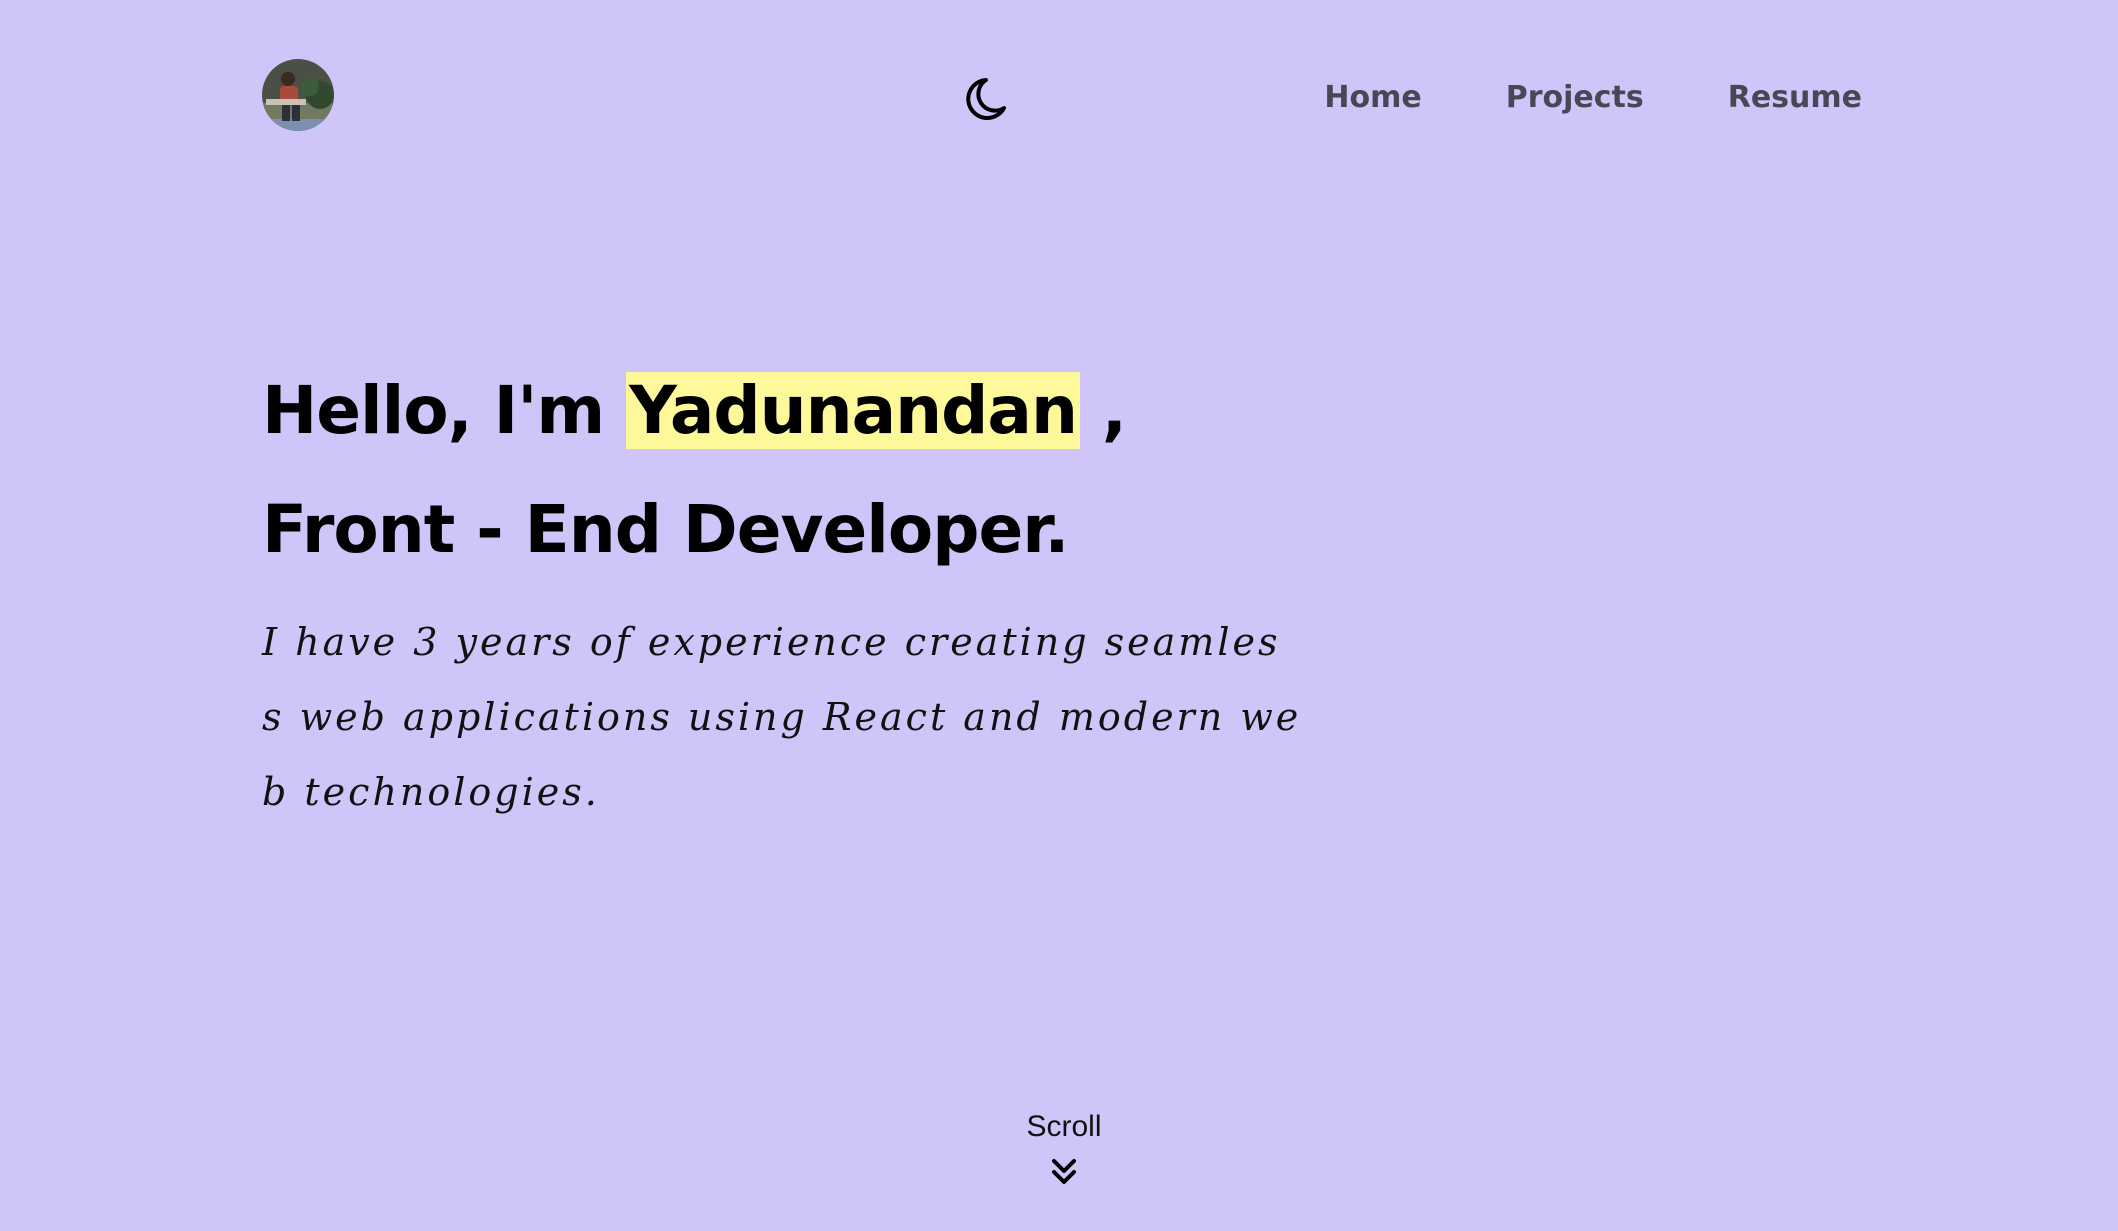  I want to click on greeting-text: Hello, I'm, so click(433, 410).